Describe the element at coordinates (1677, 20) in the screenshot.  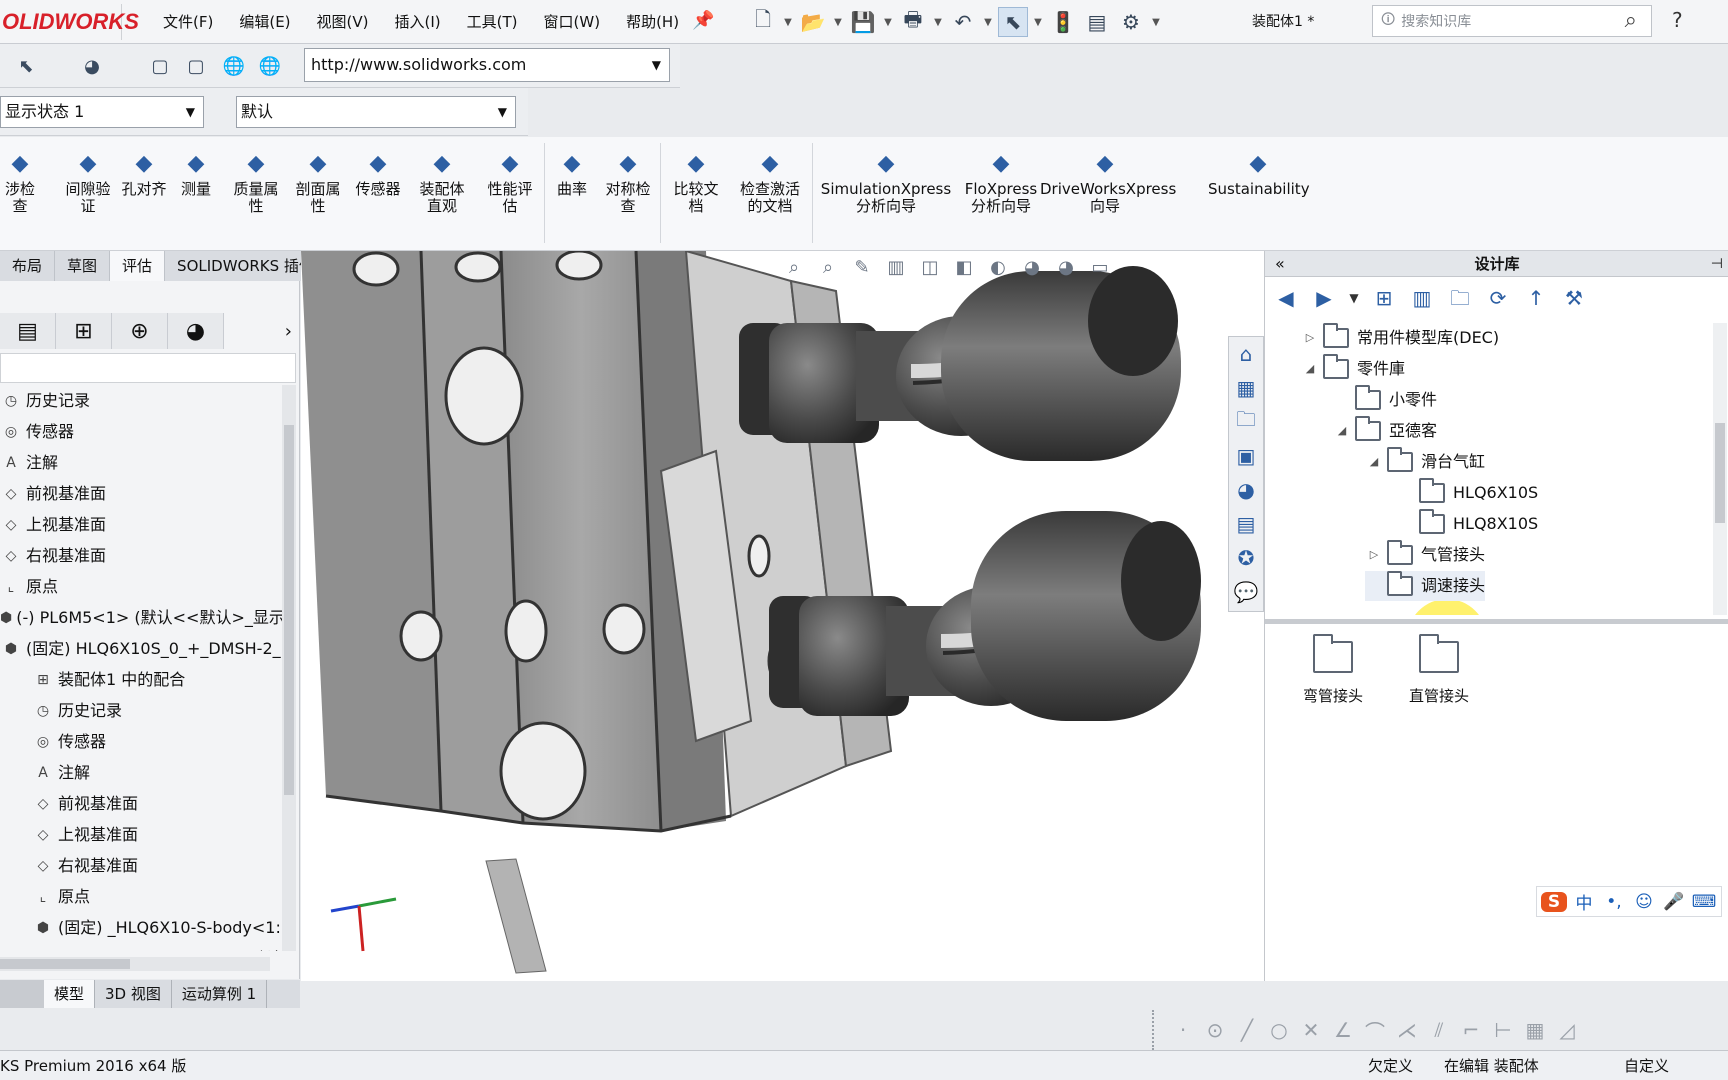
I see `help-icon: ?` at that location.